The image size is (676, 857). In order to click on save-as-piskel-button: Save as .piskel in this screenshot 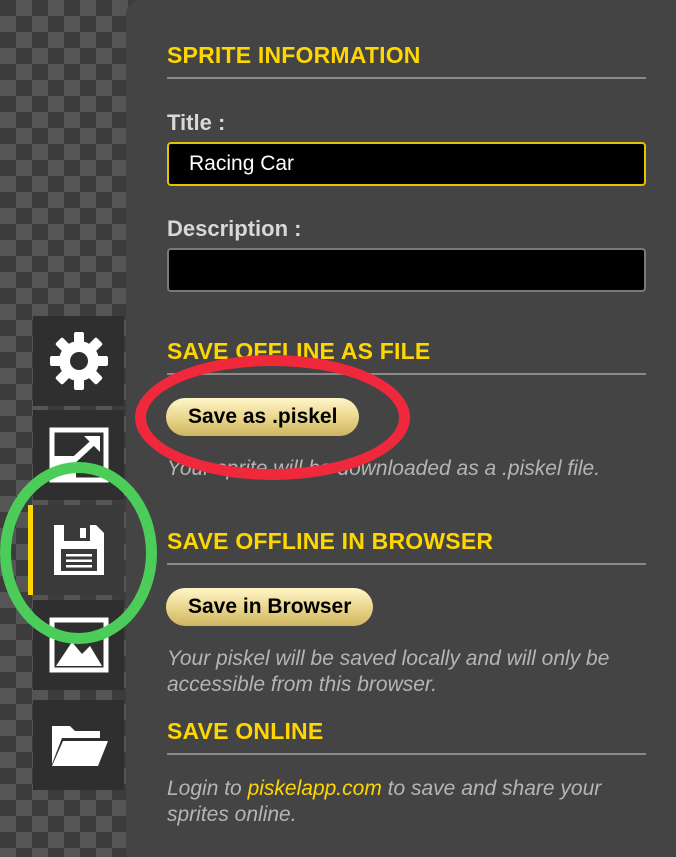, I will do `click(263, 417)`.